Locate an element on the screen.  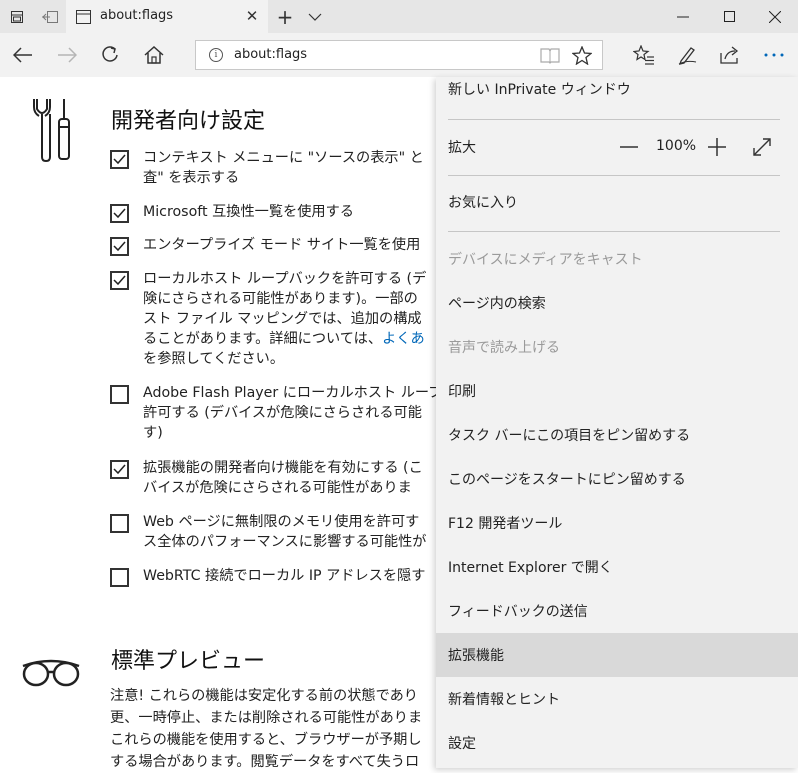
web-note-pen-icon is located at coordinates (687, 55).